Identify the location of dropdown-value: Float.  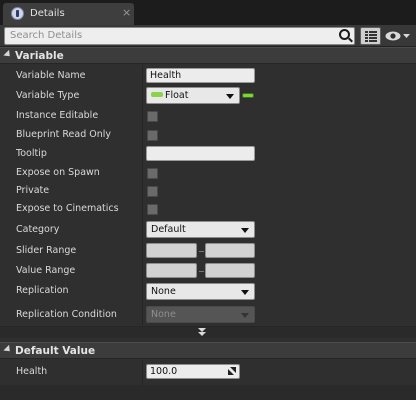
(177, 95).